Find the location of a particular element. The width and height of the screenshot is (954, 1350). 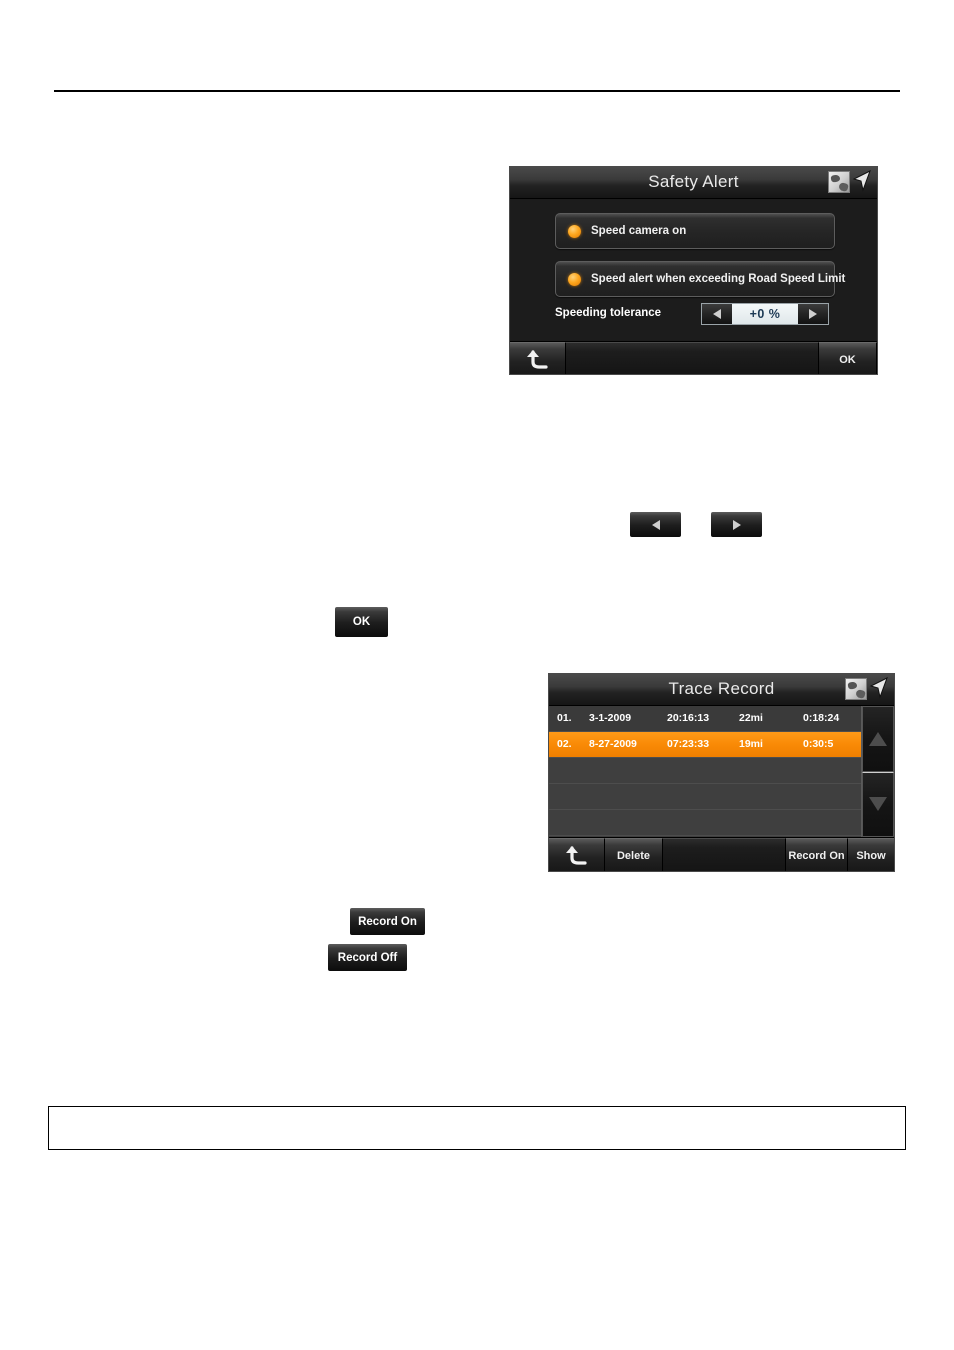

row-distance: 22mi is located at coordinates (751, 718).